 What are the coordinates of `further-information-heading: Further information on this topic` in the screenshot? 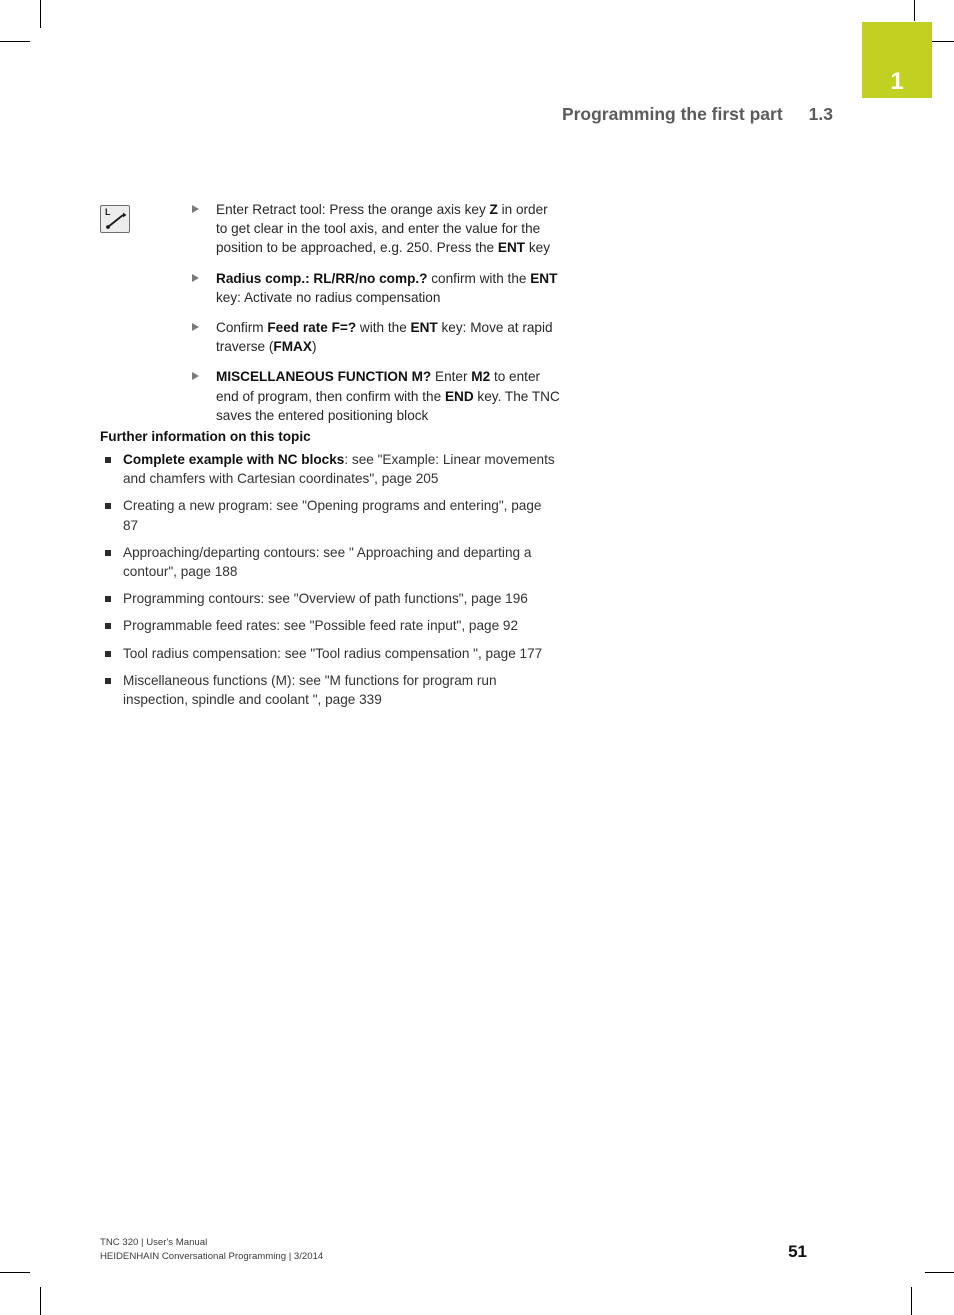 It's located at (205, 436).